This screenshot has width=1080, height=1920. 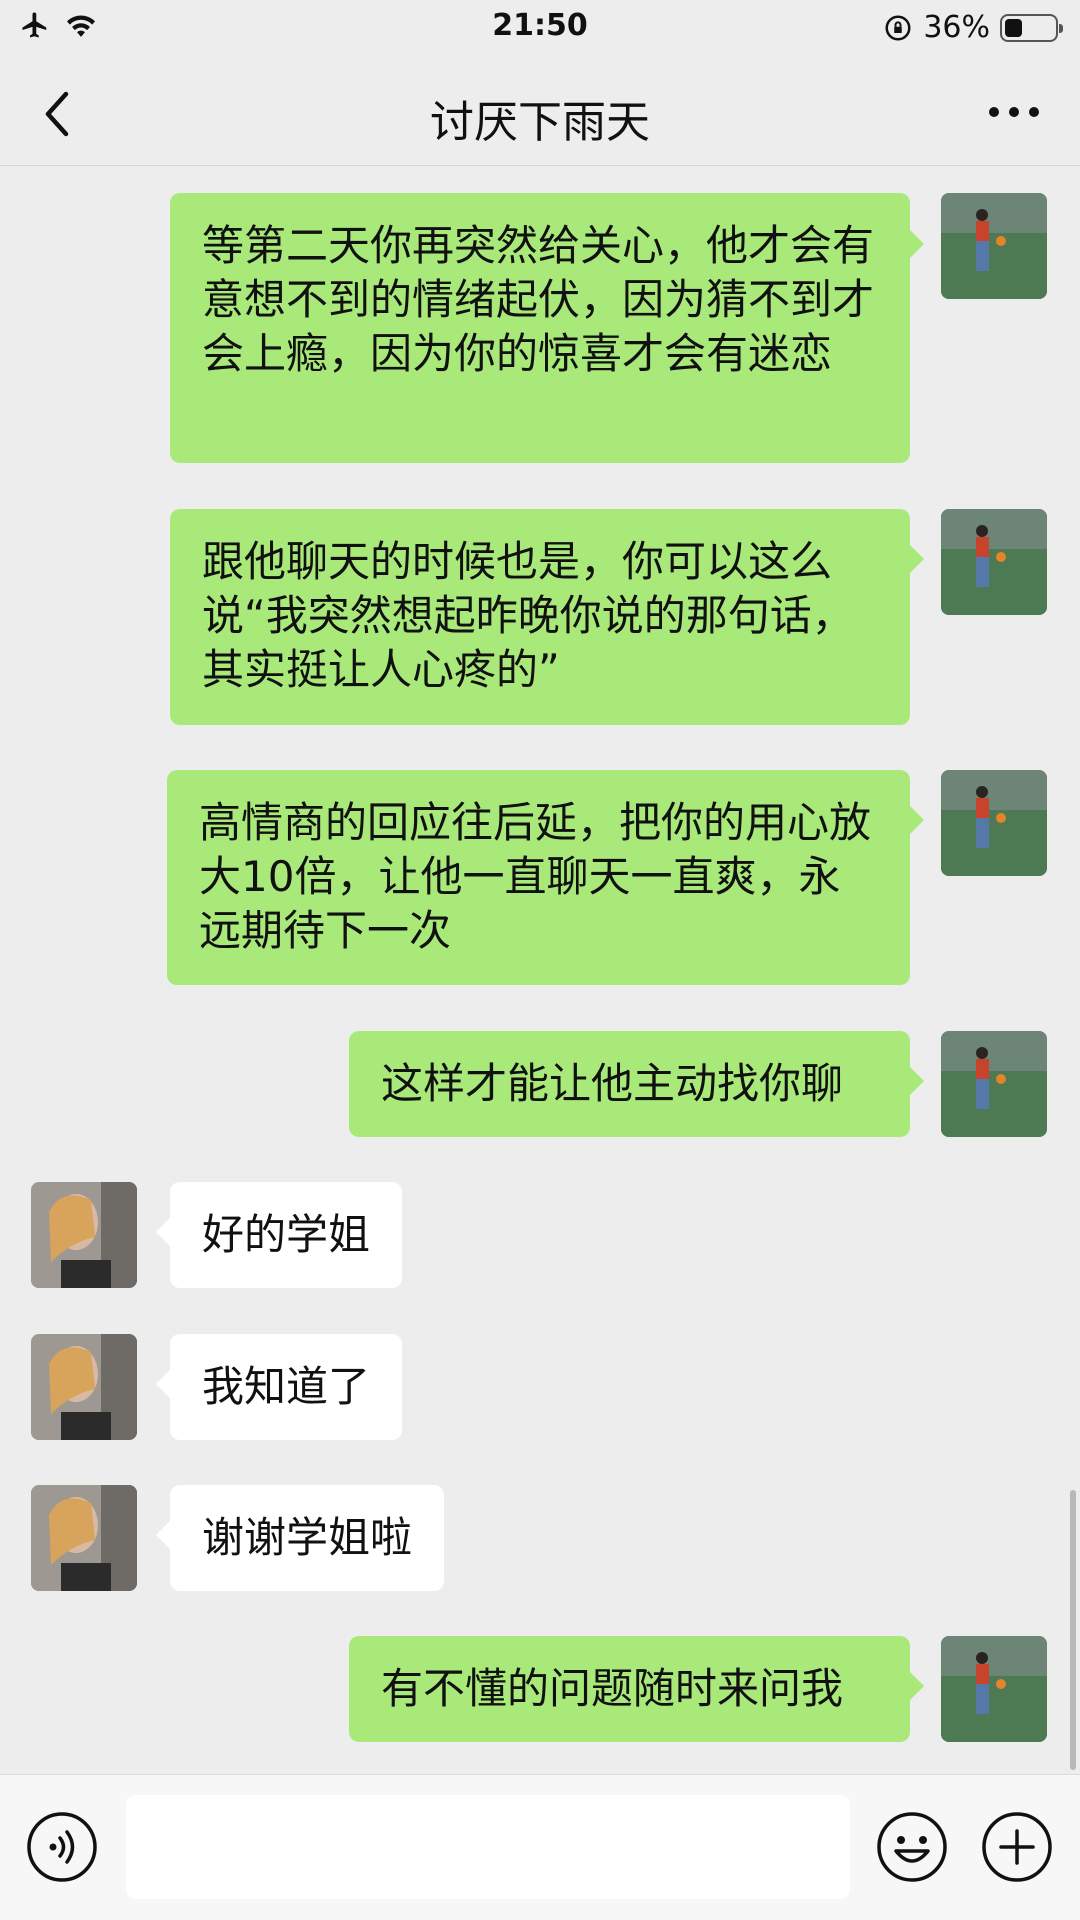 I want to click on message-bubble: 高情商的回应往后延，把你的用心放大10倍，让他一直聊天一直爽，永远期待下一次, so click(x=538, y=877).